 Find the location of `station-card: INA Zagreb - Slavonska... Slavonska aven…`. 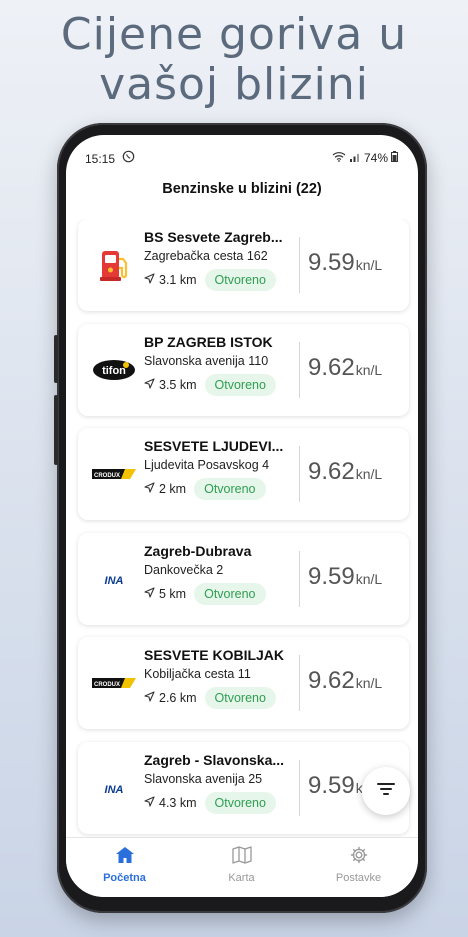

station-card: INA Zagreb - Slavonska... Slavonska aven… is located at coordinates (243, 788).